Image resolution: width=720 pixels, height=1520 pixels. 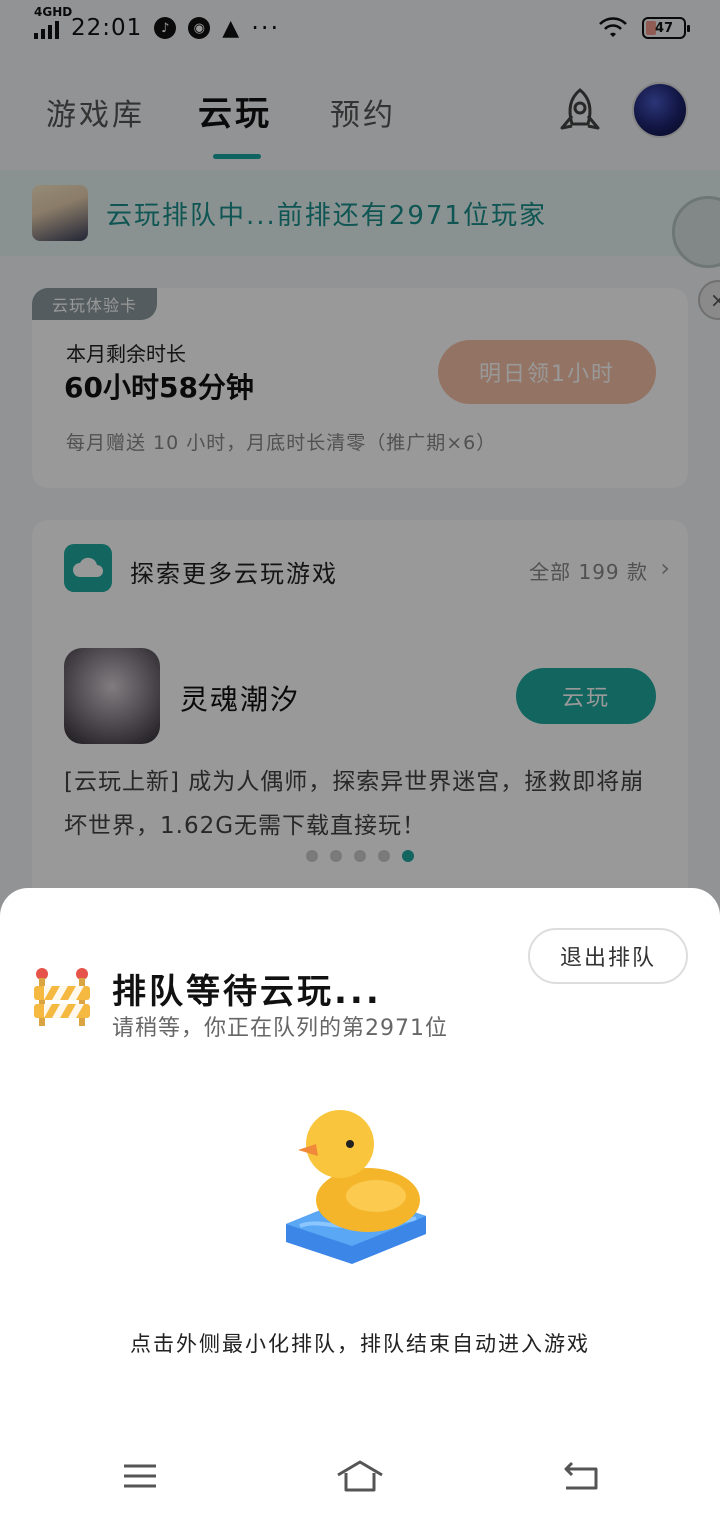 I want to click on back-icon, so click(x=580, y=1476).